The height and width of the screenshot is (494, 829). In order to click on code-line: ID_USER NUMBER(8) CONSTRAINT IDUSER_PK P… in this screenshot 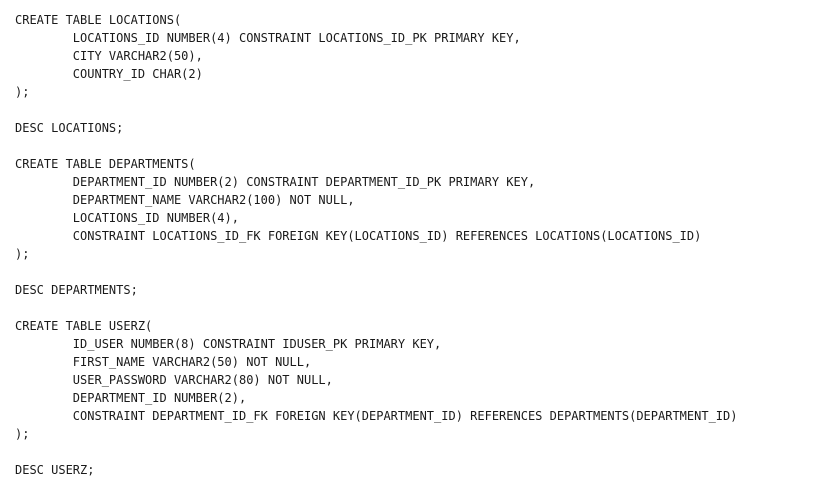, I will do `click(228, 344)`.